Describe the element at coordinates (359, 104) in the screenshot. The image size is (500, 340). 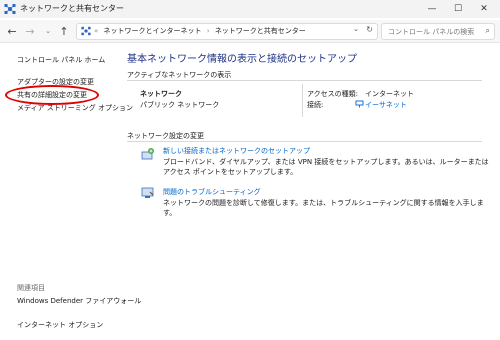
I see `ethernet-icon` at that location.